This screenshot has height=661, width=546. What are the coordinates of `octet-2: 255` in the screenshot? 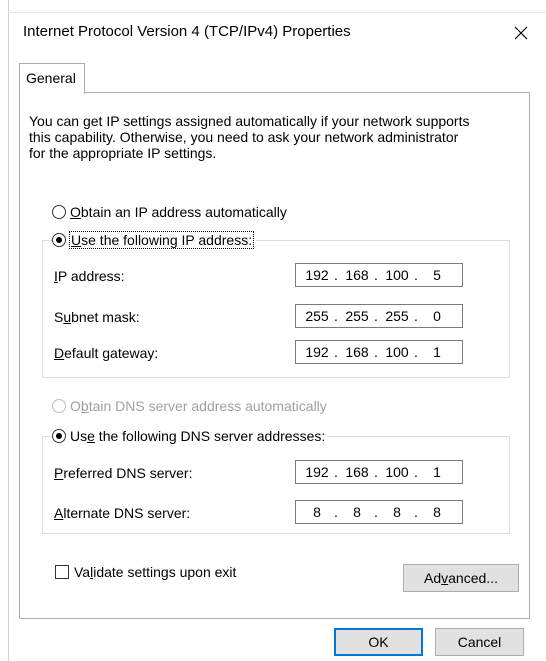 It's located at (357, 316).